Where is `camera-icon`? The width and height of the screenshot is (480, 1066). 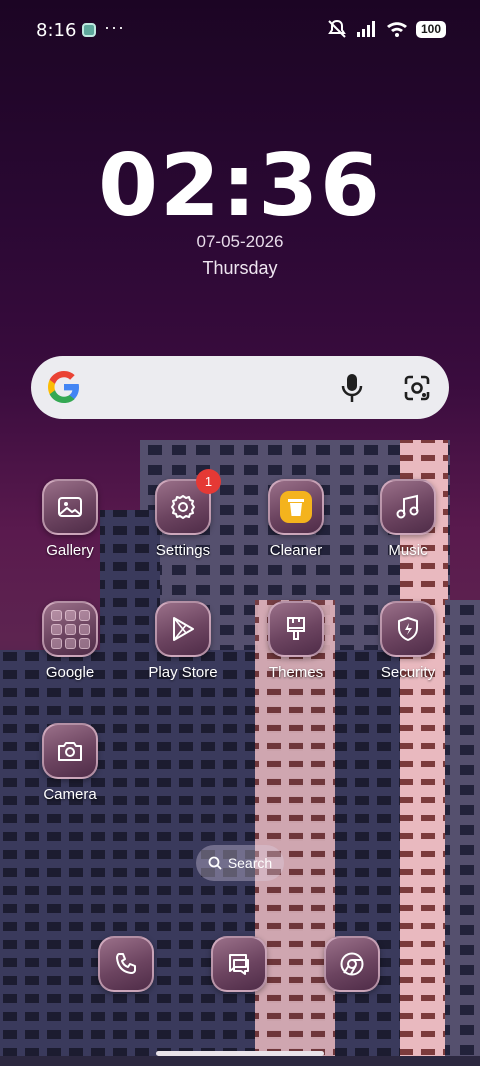 camera-icon is located at coordinates (70, 751).